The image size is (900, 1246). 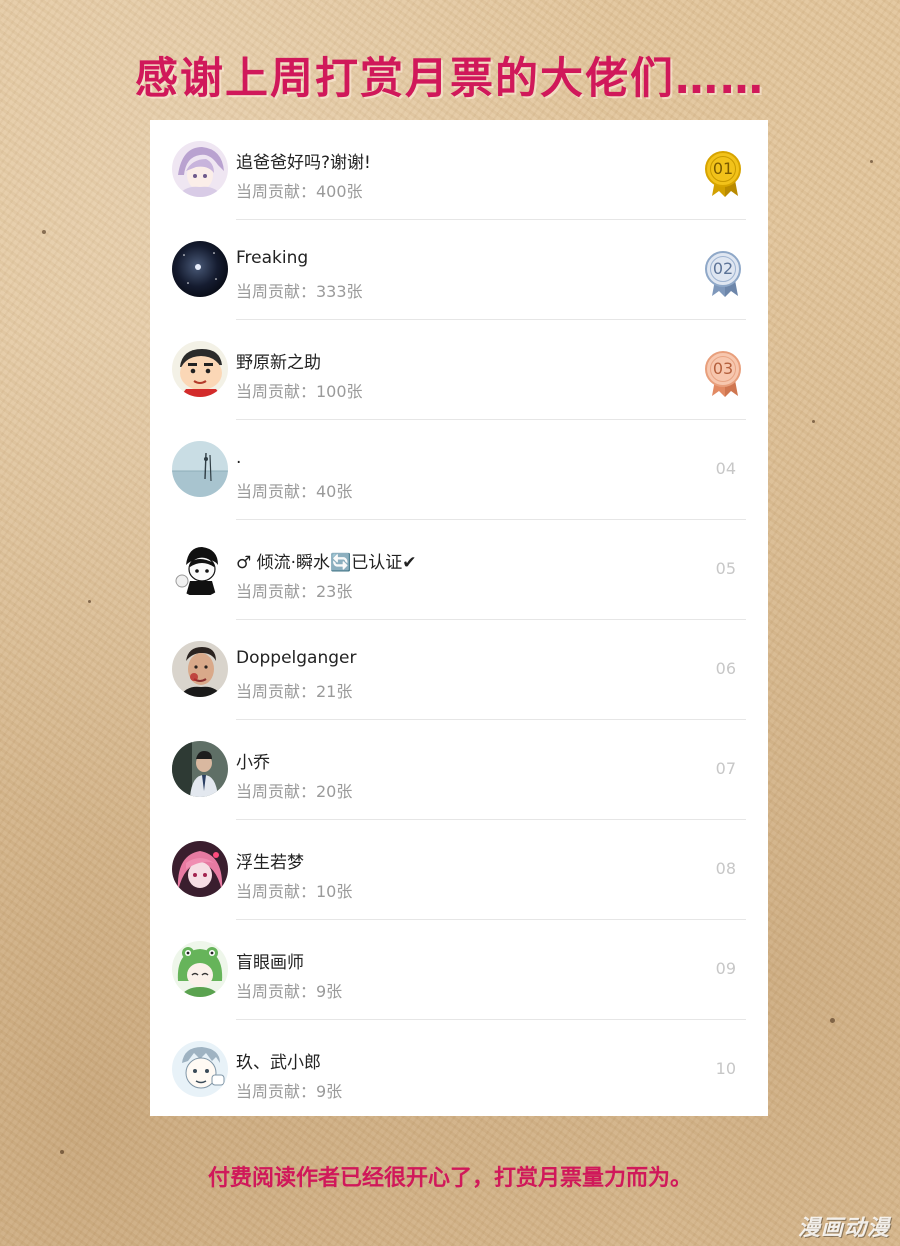 What do you see at coordinates (459, 870) in the screenshot?
I see `list-item: 浮生若梦 当周贡献：10张 08` at bounding box center [459, 870].